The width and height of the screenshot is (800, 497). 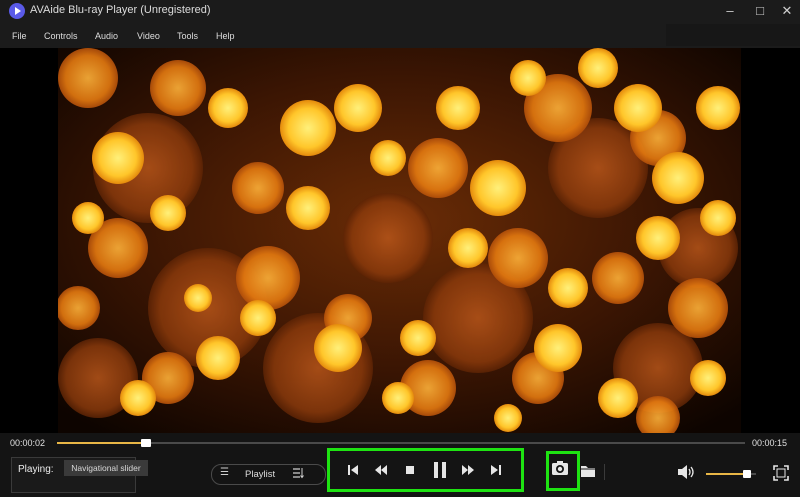 I want to click on volume-fill, so click(x=726, y=474).